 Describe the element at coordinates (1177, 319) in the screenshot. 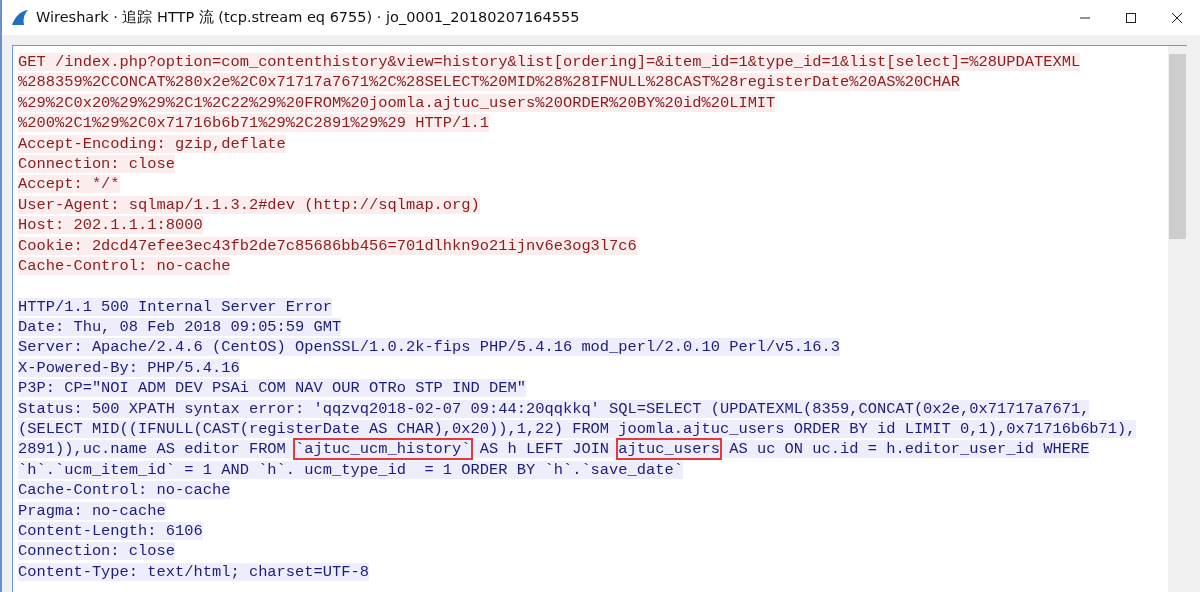

I see `scrollbar` at that location.